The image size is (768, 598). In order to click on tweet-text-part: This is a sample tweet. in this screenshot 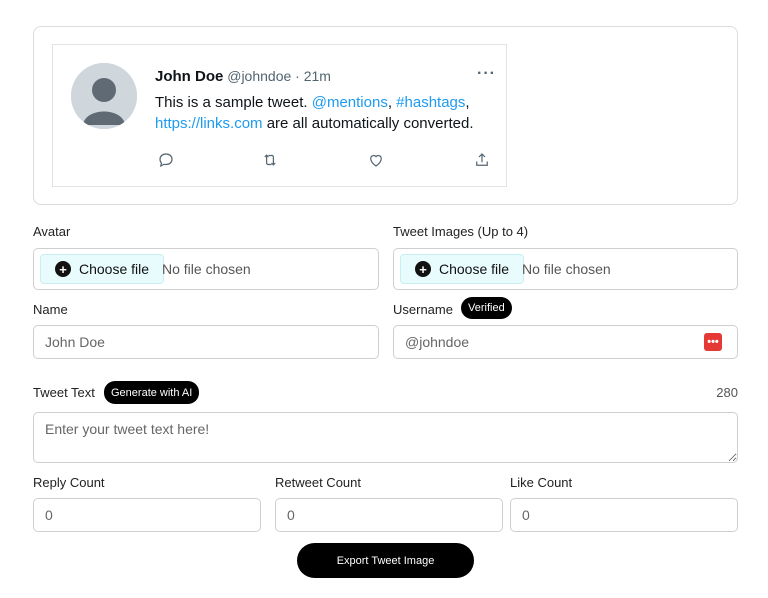, I will do `click(233, 102)`.